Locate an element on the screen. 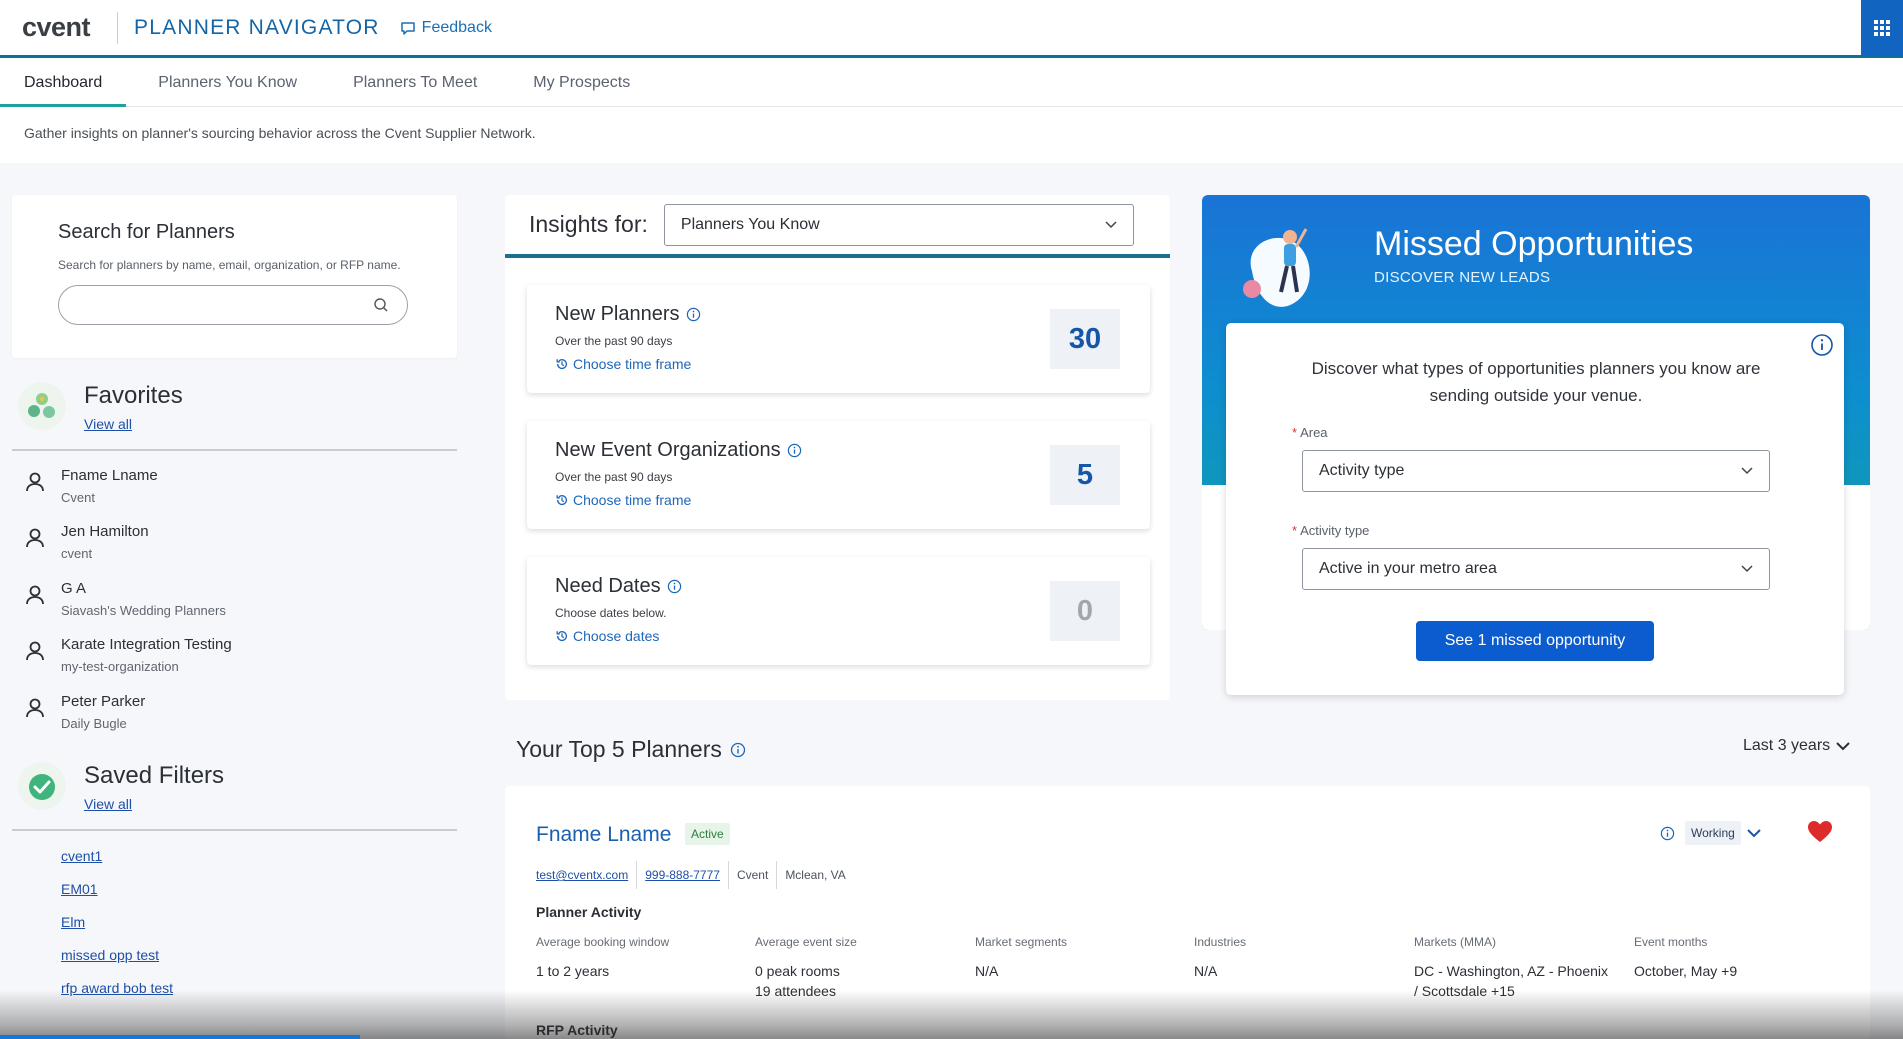  tab-planners-to-meet: Planners To Meet is located at coordinates (415, 82).